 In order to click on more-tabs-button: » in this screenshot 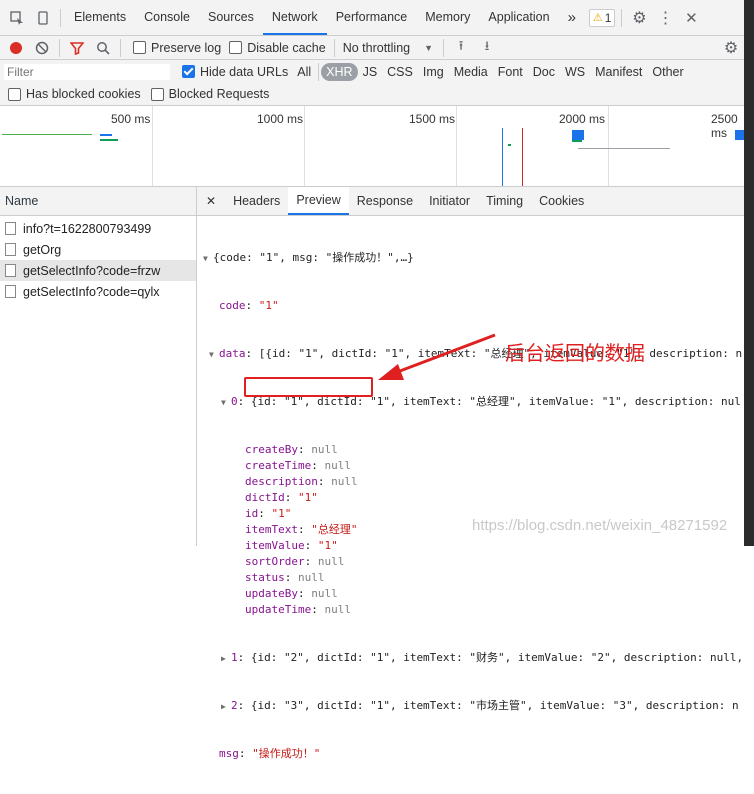, I will do `click(572, 17)`.